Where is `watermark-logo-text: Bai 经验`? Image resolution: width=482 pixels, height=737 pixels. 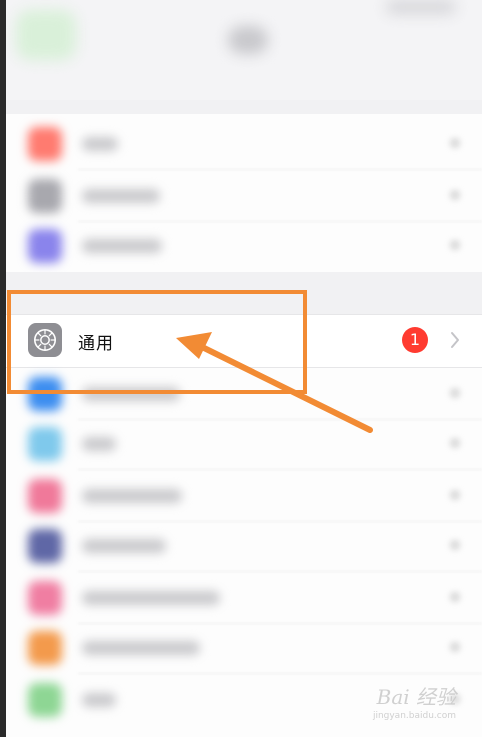 watermark-logo-text: Bai 经验 is located at coordinates (416, 697).